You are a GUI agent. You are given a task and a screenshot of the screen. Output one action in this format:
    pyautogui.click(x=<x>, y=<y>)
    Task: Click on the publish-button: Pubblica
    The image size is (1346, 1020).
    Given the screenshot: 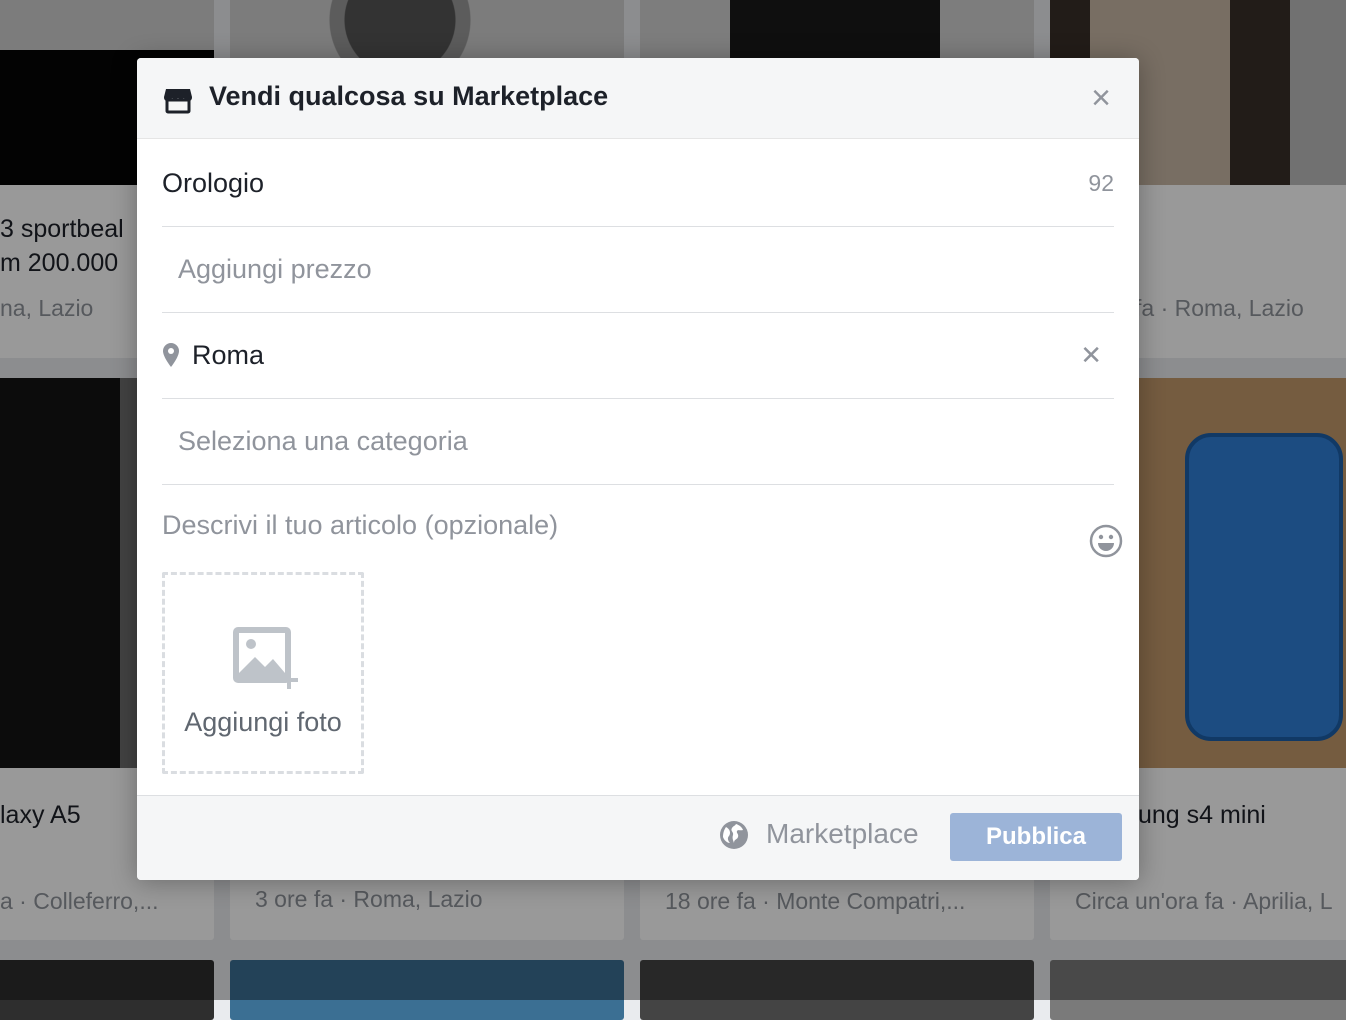 What is the action you would take?
    pyautogui.click(x=1036, y=837)
    